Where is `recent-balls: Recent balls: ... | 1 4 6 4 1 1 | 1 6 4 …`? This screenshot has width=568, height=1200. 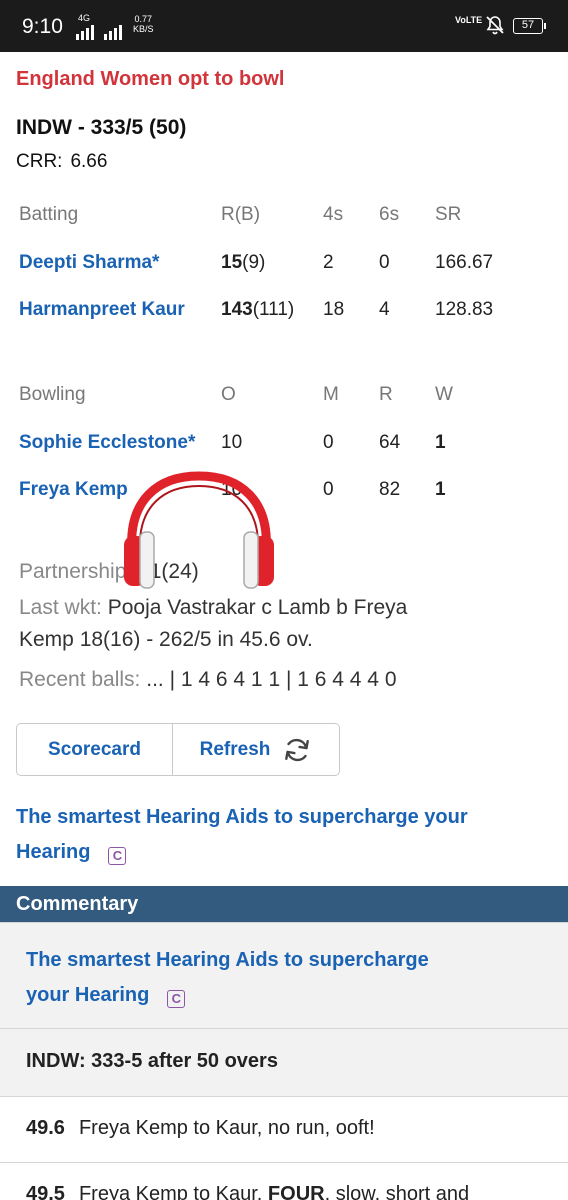
recent-balls: Recent balls: ... | 1 4 6 4 1 1 | 1 6 4 … is located at coordinates (284, 680).